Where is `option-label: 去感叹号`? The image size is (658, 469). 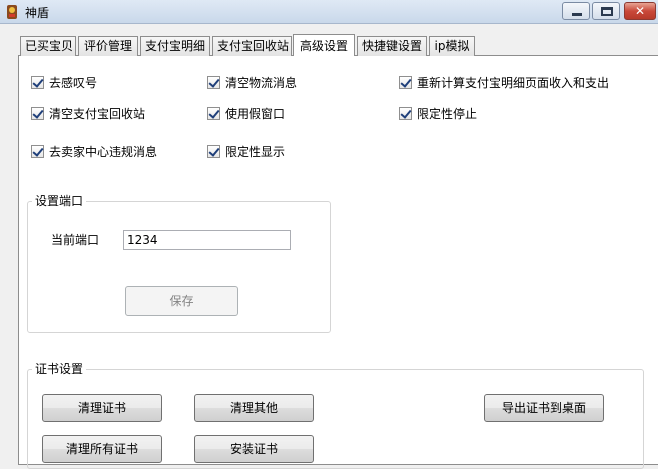
option-label: 去感叹号 is located at coordinates (73, 83).